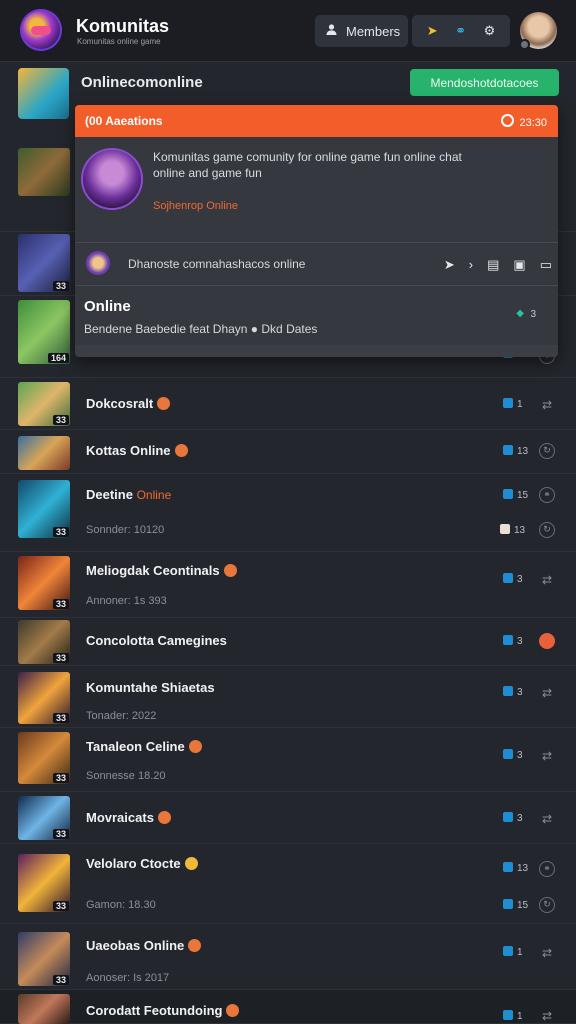 This screenshot has width=576, height=1024. What do you see at coordinates (512, 530) in the screenshot?
I see `member-count-secondary: 13` at bounding box center [512, 530].